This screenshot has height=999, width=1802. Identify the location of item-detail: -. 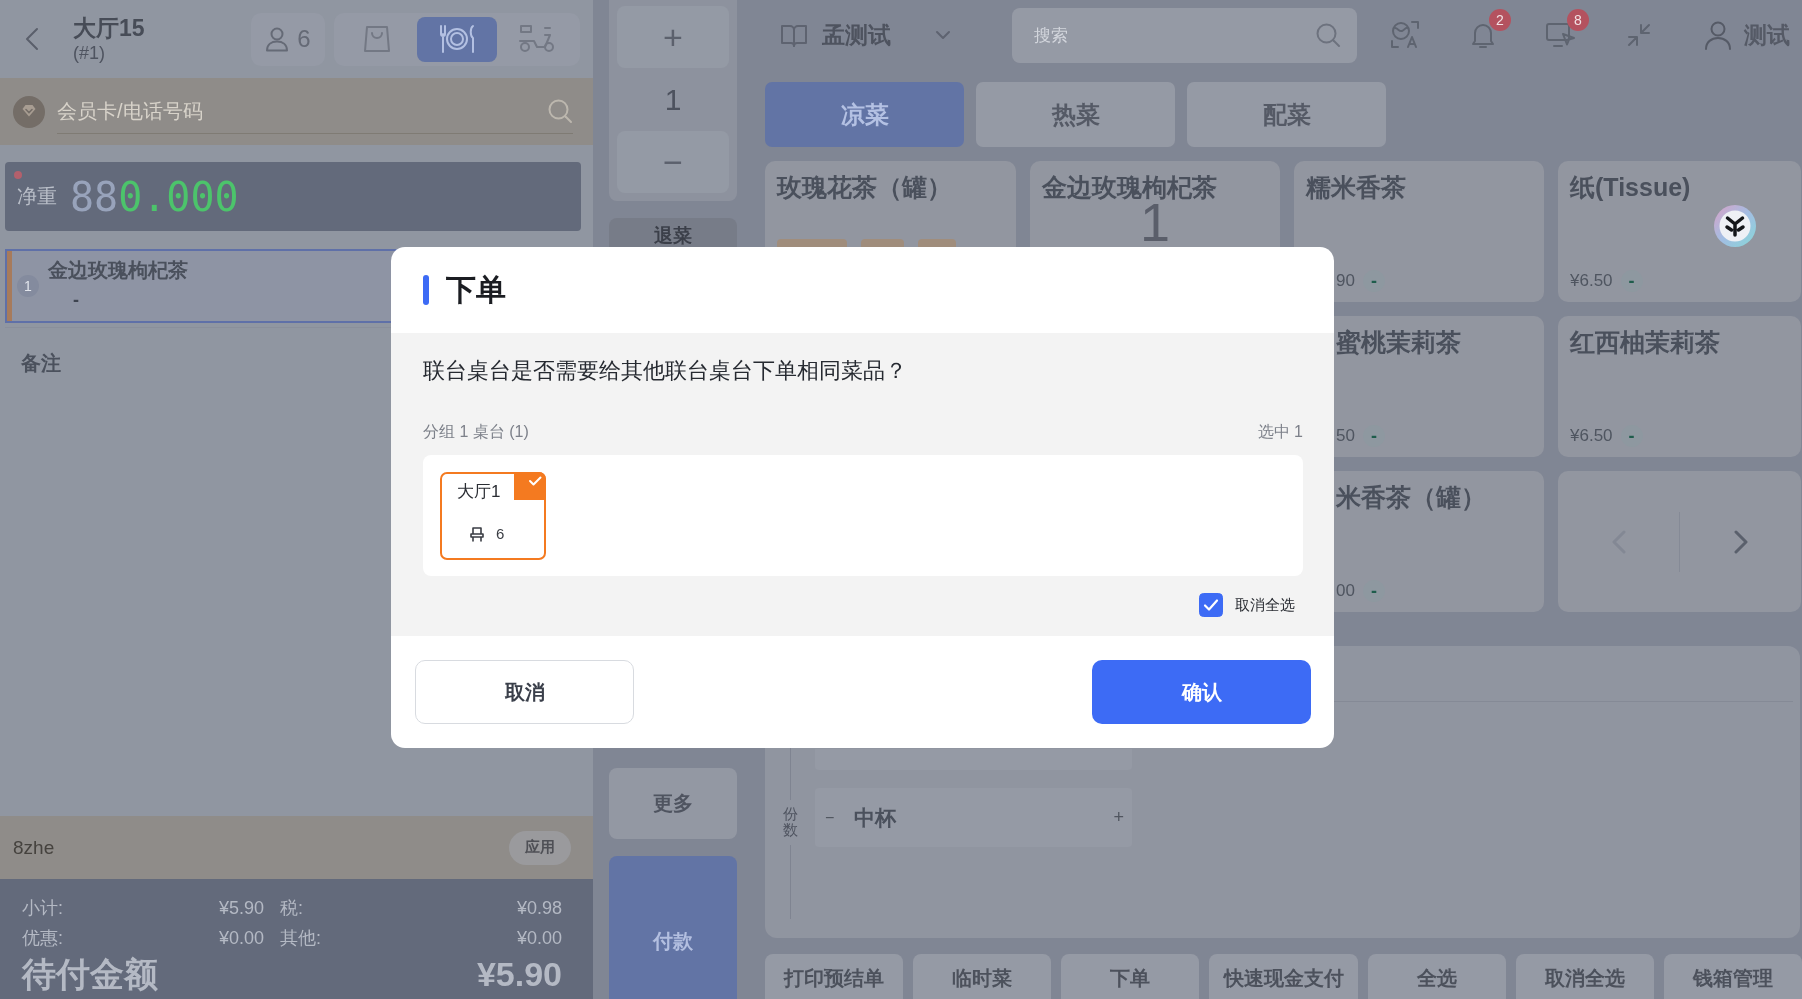
(76, 300).